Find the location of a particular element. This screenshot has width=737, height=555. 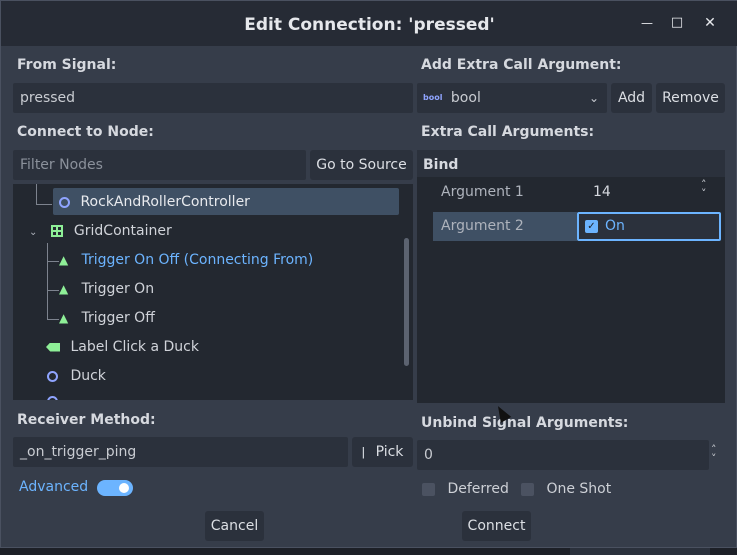

tree-item-duck: Duck is located at coordinates (76, 376).